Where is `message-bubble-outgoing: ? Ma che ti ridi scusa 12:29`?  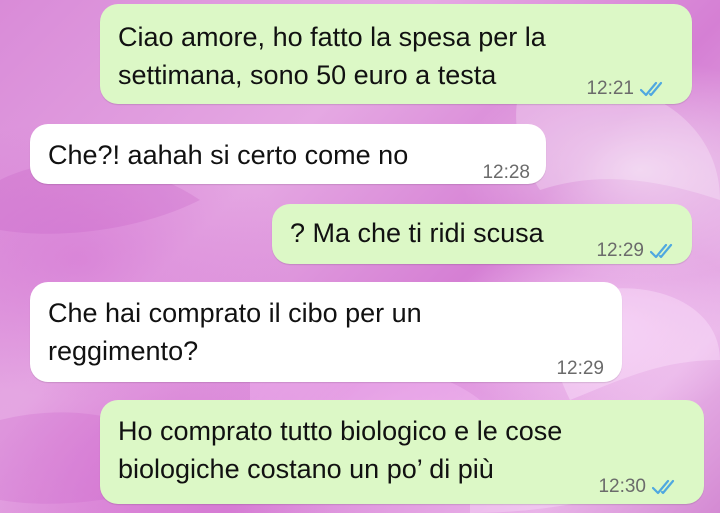 message-bubble-outgoing: ? Ma che ti ridi scusa 12:29 is located at coordinates (482, 234).